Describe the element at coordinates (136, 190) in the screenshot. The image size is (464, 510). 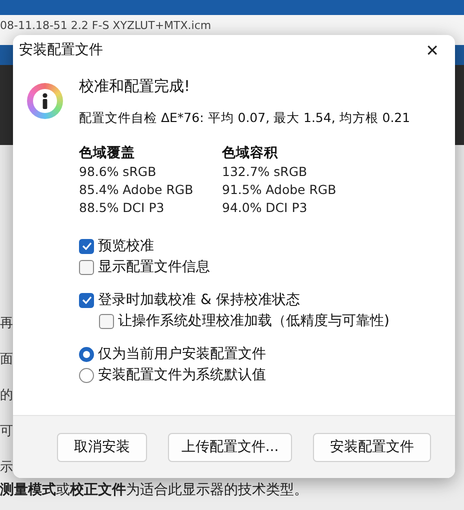
I see `gamut-value: 85.4% Adobe RGB` at that location.